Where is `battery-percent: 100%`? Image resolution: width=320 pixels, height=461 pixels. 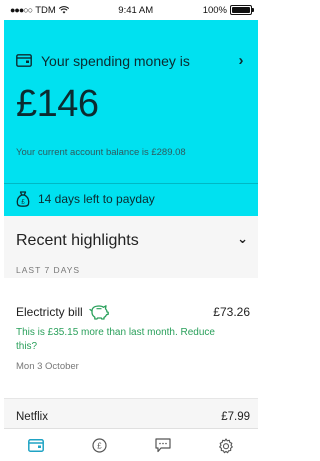 battery-percent: 100% is located at coordinates (214, 10).